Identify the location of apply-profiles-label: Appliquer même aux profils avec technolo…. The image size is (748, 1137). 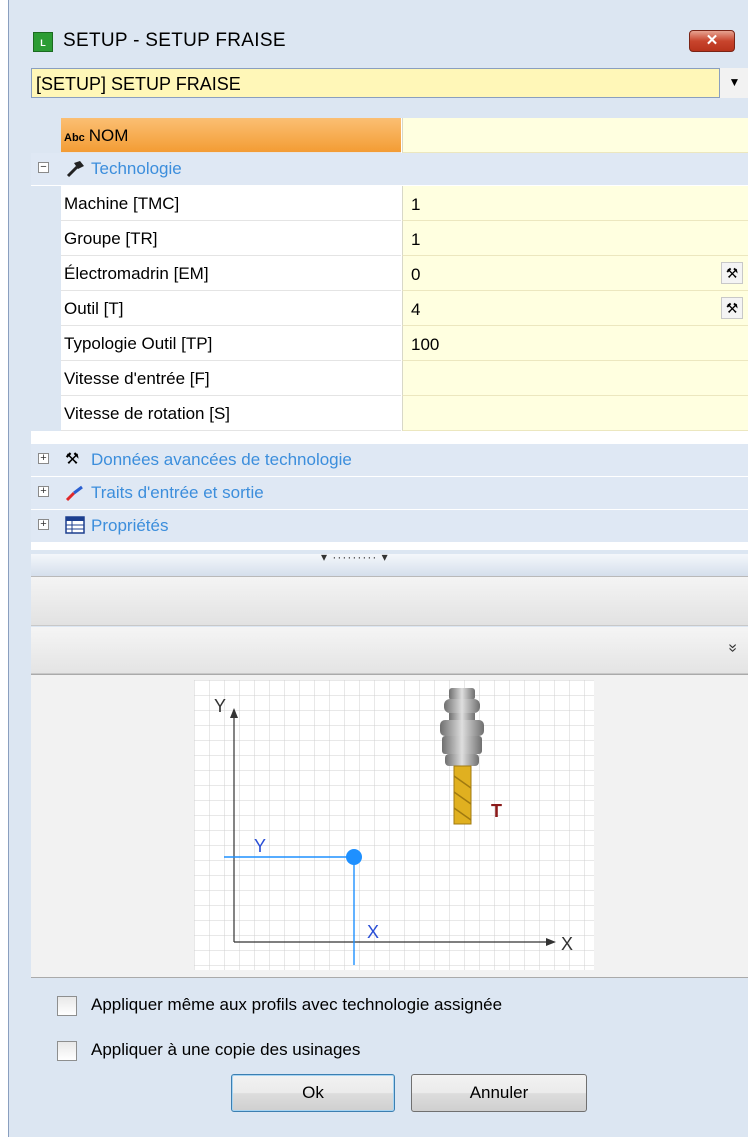
(296, 1005).